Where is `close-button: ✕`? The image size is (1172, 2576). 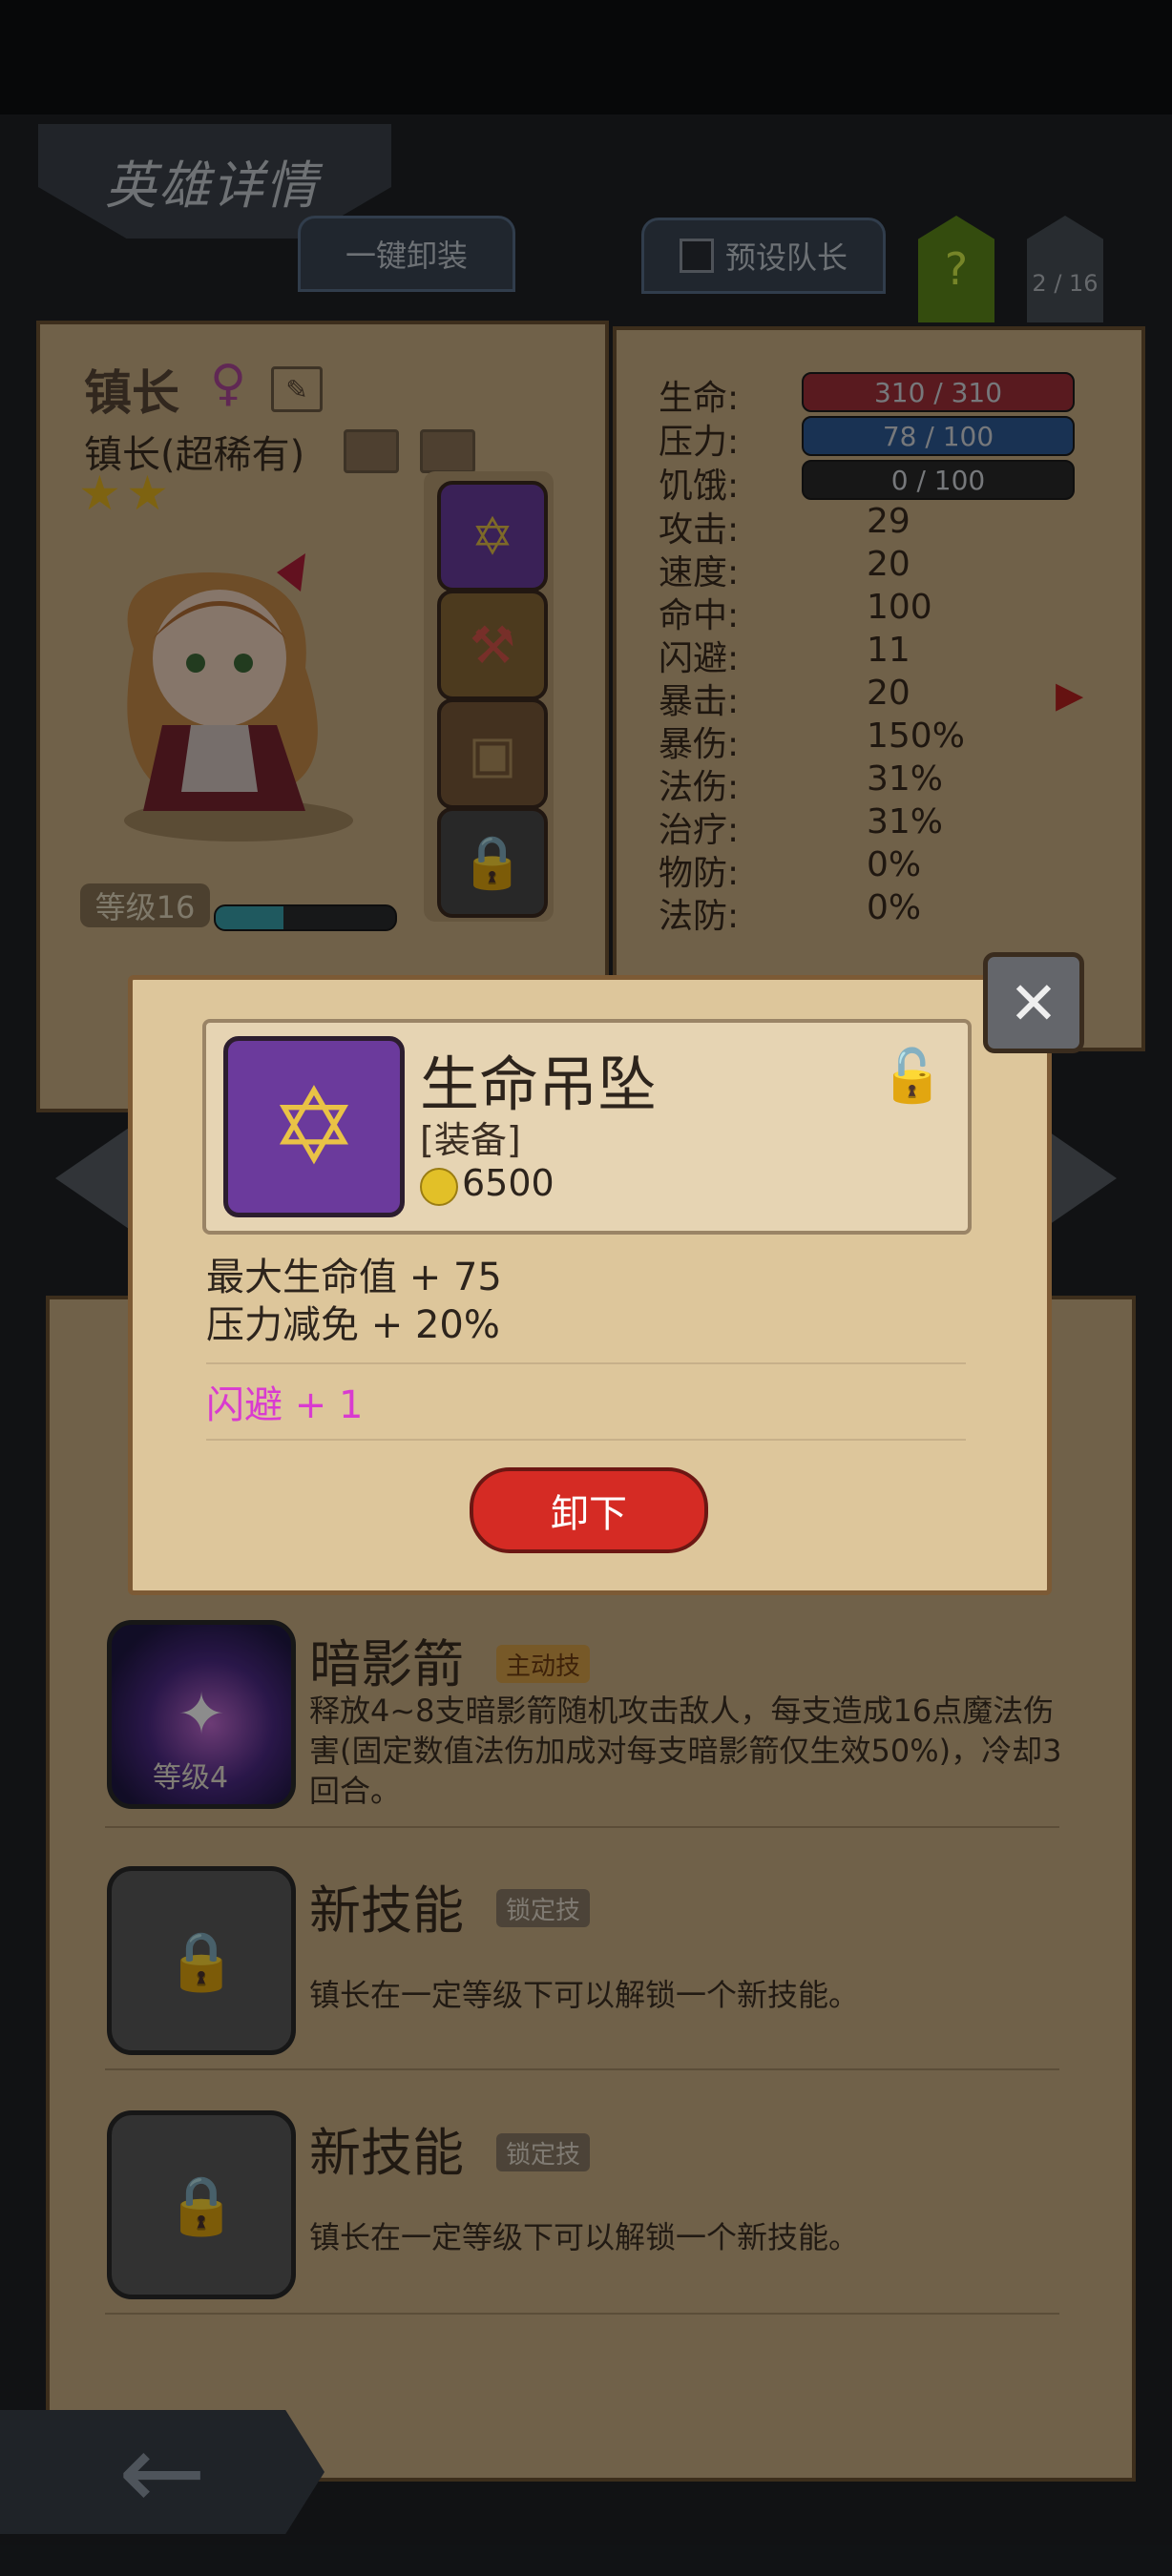 close-button: ✕ is located at coordinates (1033, 1002).